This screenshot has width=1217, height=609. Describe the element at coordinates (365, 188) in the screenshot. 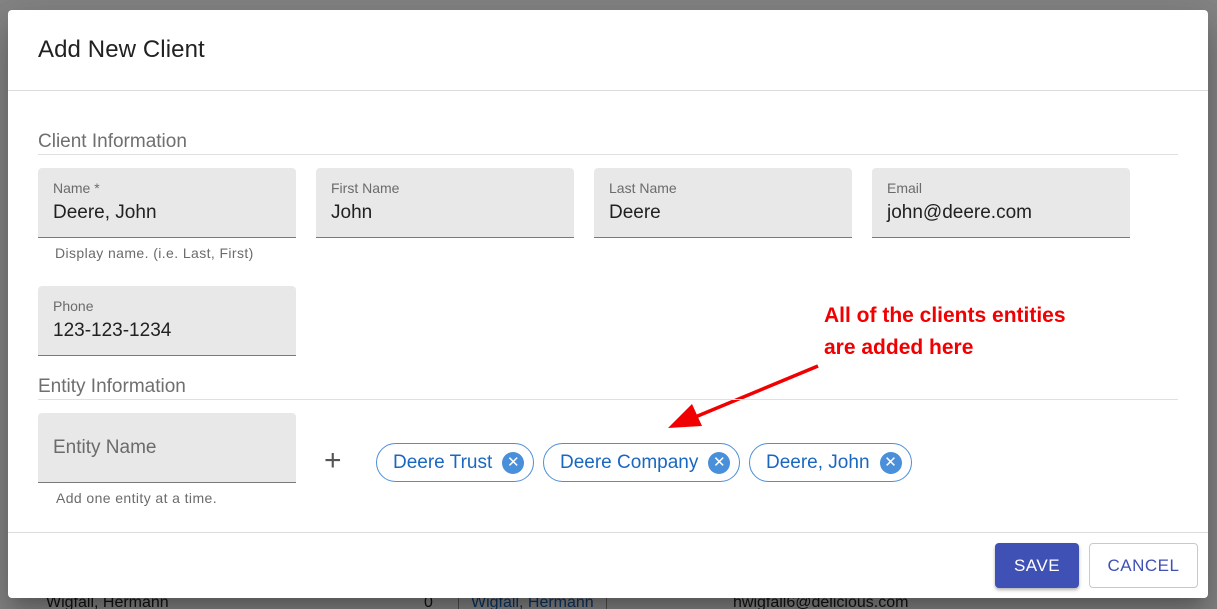

I see `first-name-field-label: First Name` at that location.